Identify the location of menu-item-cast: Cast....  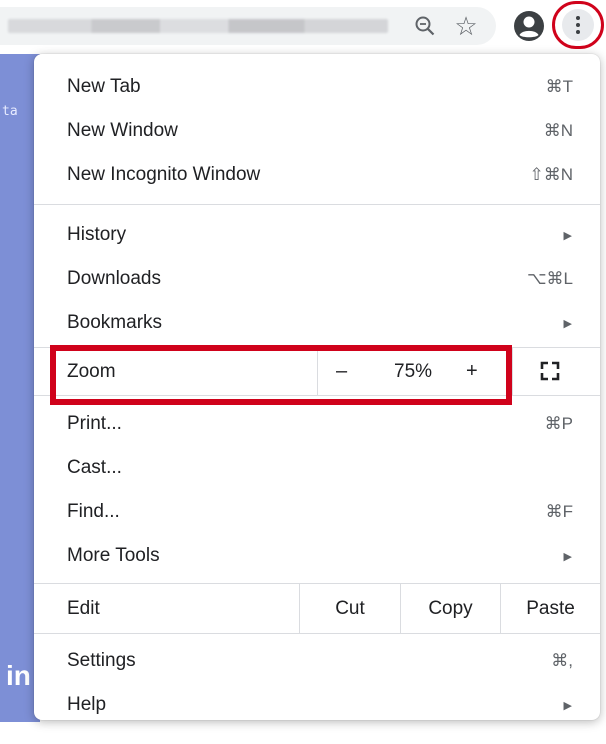
(317, 468).